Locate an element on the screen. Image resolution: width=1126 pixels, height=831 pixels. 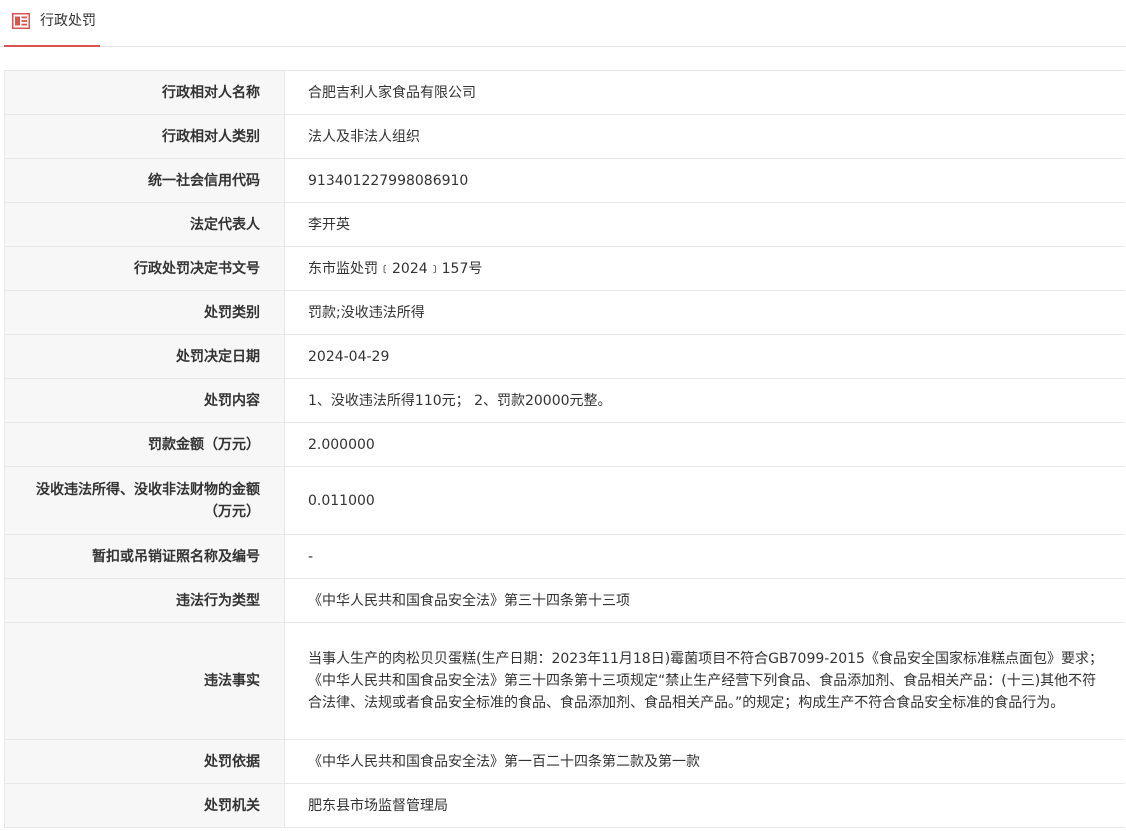
table-row: 处罚类别 罚款;没收违法所得 is located at coordinates (564, 312).